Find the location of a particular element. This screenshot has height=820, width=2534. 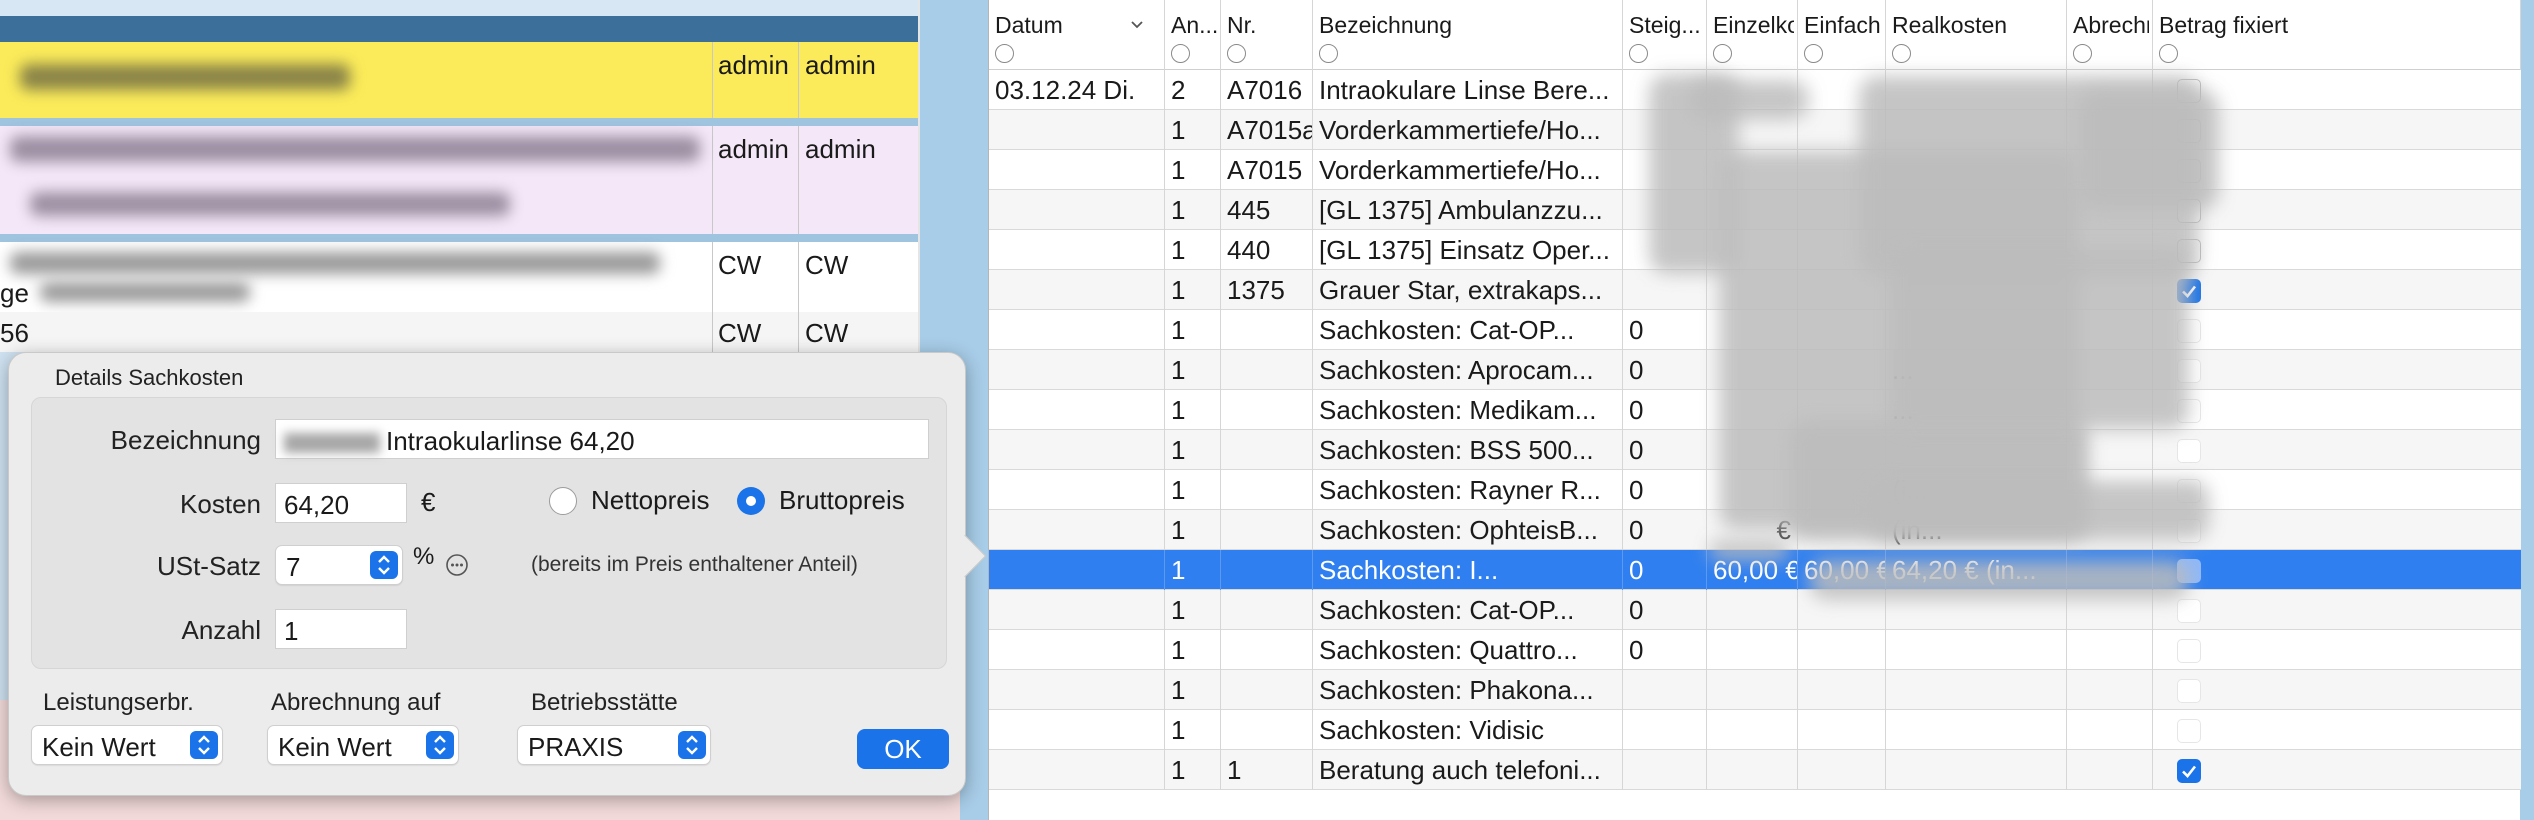

list-top-strip is located at coordinates (460, 8).